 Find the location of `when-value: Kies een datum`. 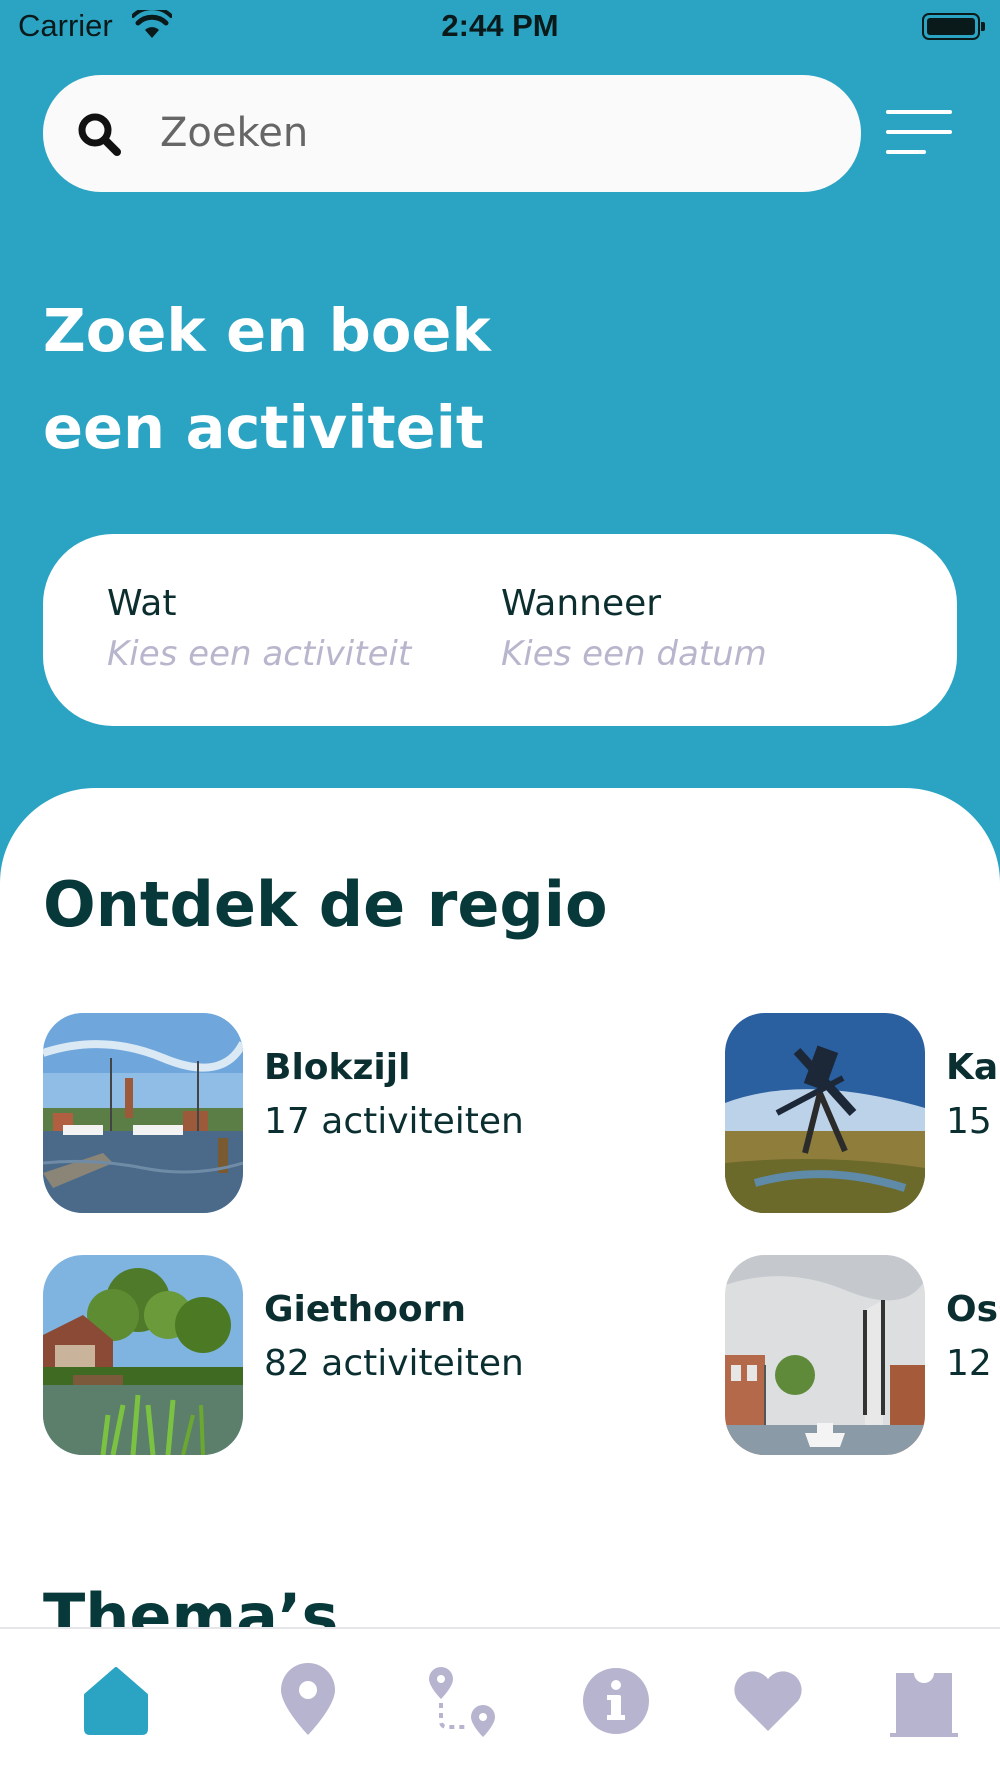

when-value: Kies een datum is located at coordinates (634, 654).